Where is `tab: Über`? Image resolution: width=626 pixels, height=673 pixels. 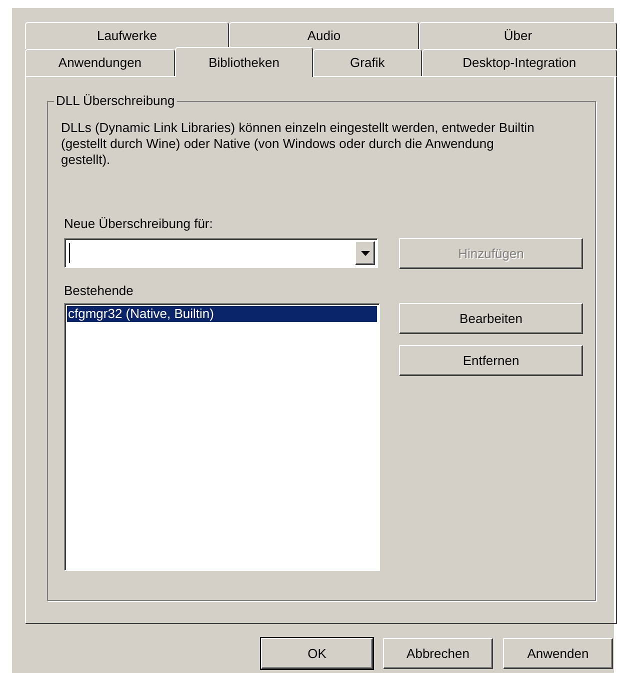
tab: Über is located at coordinates (518, 35).